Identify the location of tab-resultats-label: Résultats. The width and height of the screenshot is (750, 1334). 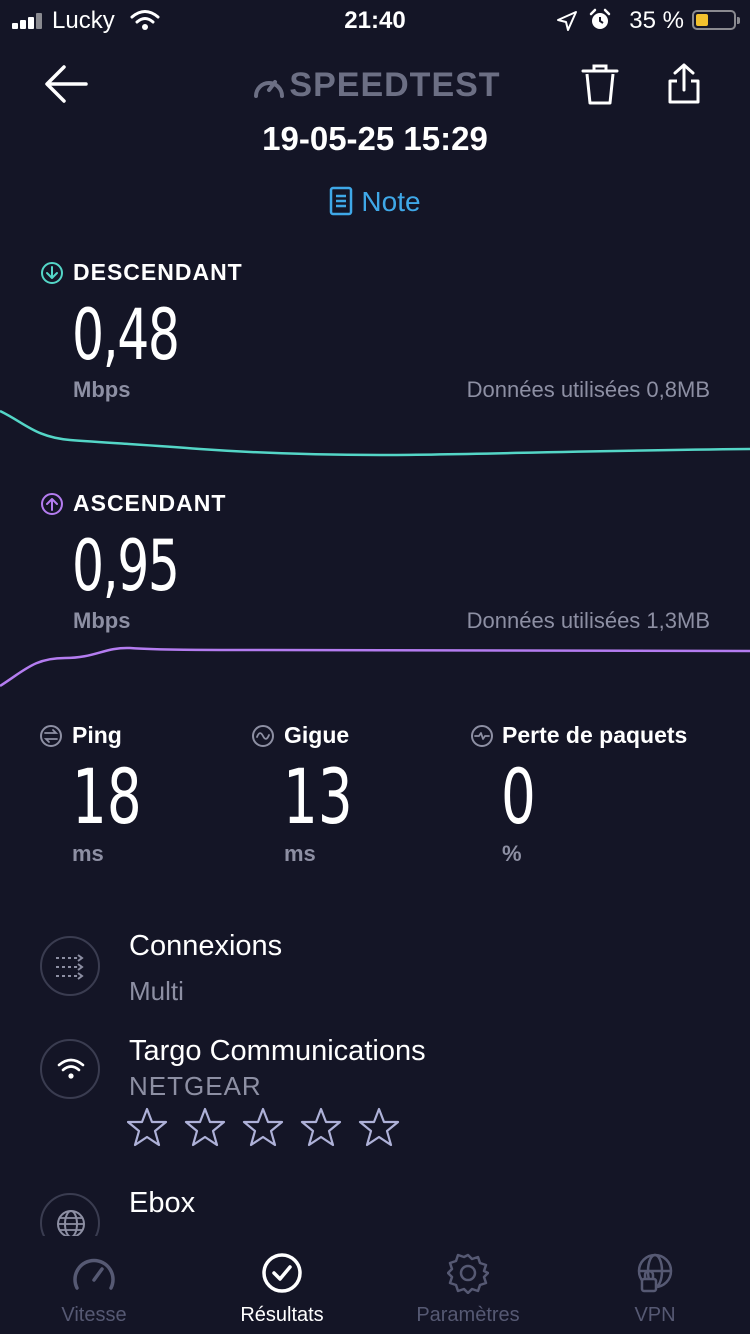
(282, 1315).